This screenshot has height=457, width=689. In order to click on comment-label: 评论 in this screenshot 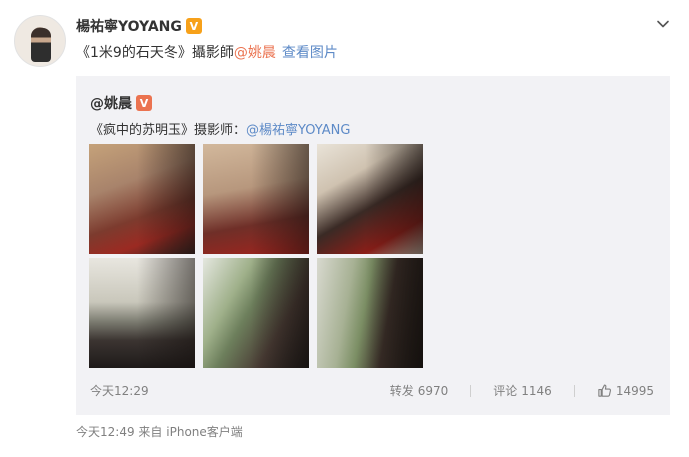, I will do `click(505, 391)`.